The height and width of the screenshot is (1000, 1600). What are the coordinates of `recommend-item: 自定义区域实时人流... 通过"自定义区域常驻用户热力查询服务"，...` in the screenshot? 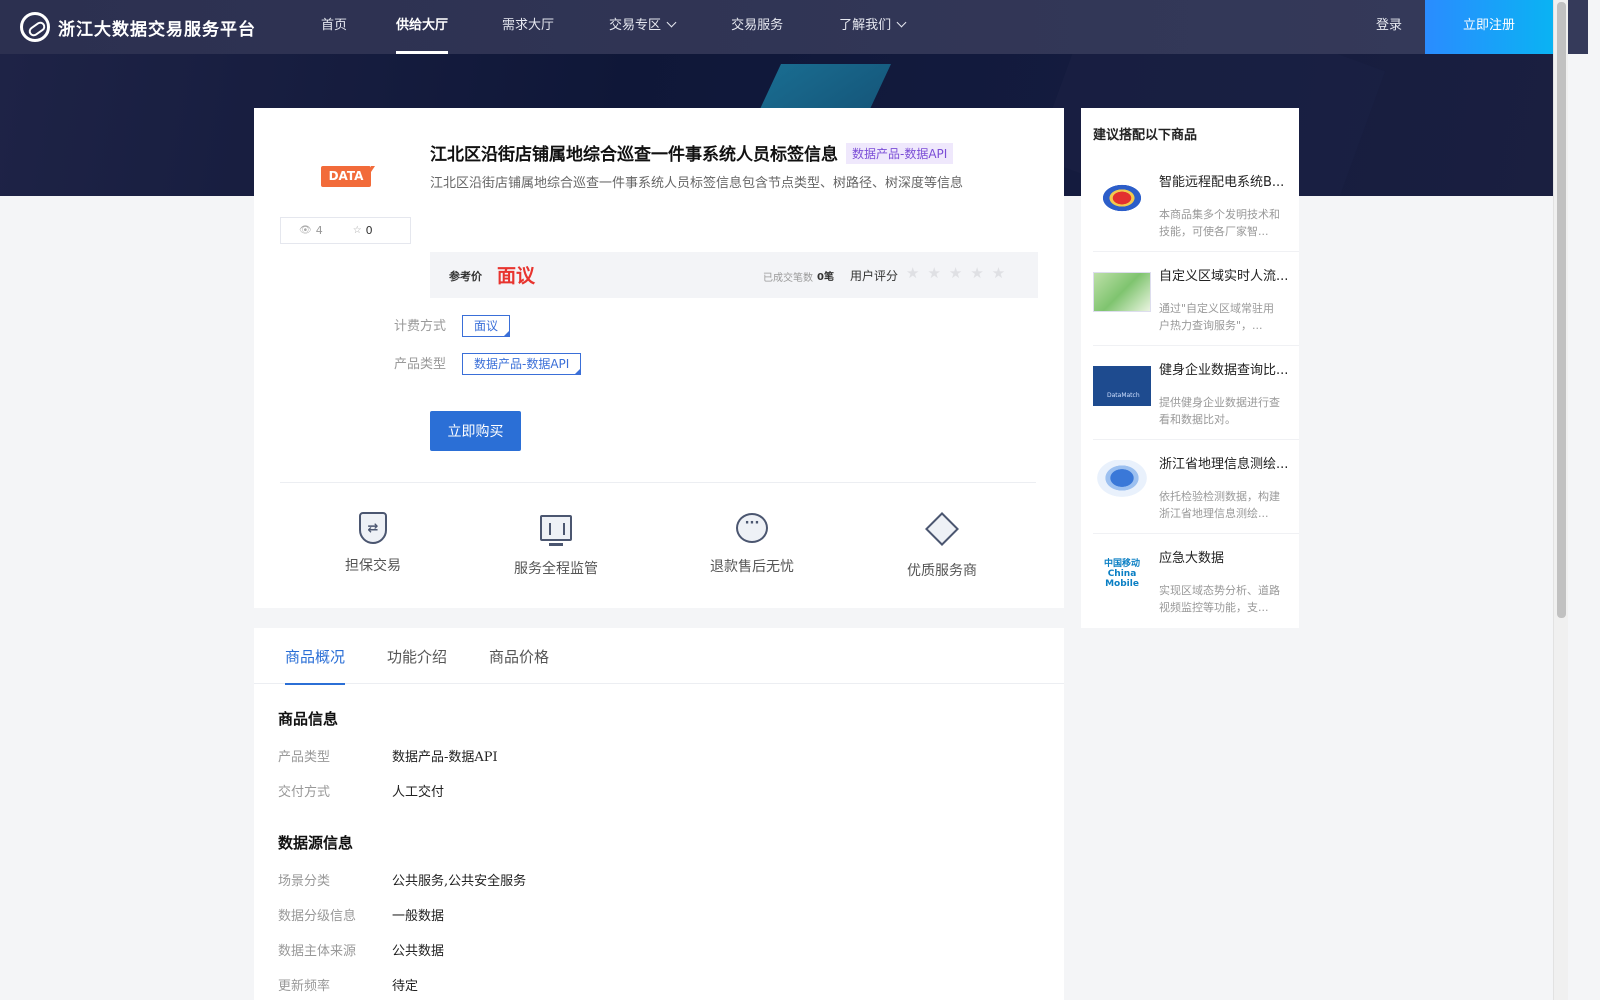 It's located at (1196, 299).